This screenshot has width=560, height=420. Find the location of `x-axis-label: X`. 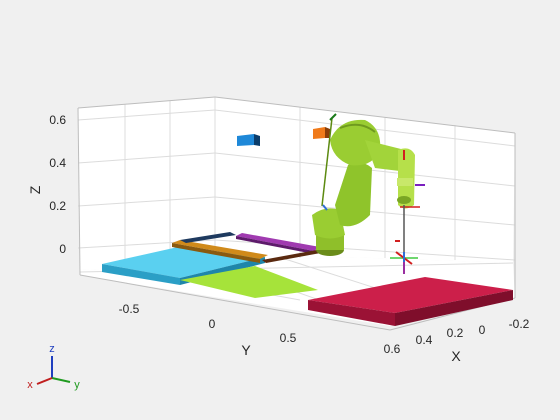

x-axis-label: X is located at coordinates (456, 356).